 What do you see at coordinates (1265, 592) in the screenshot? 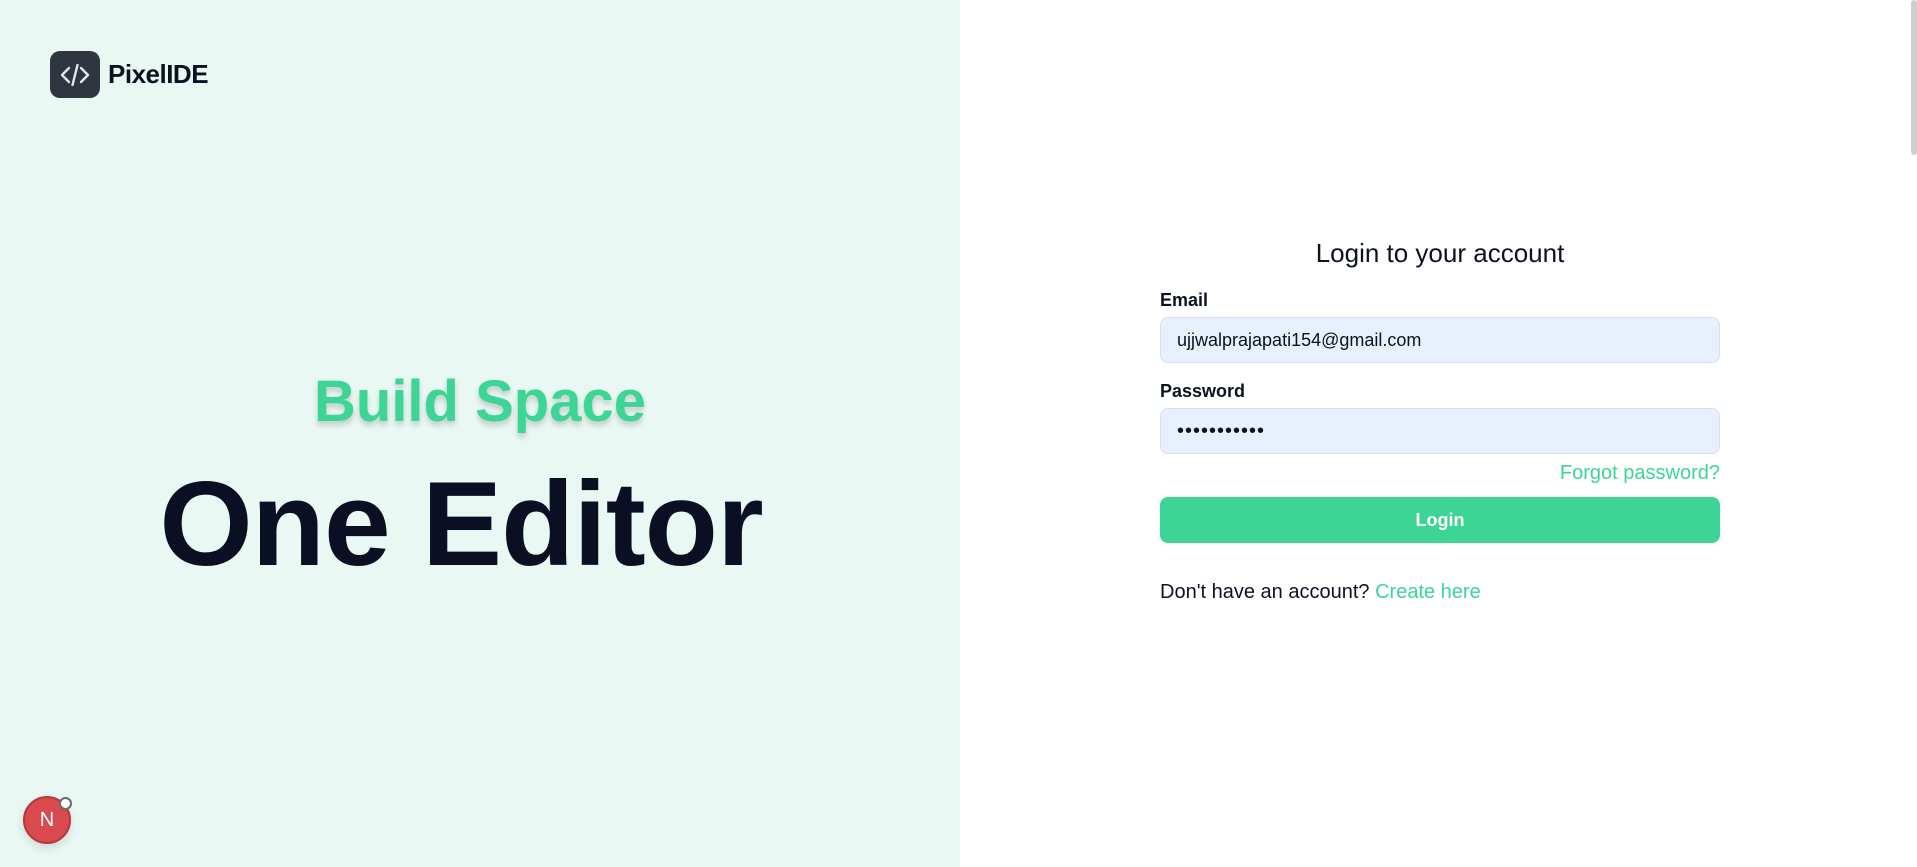
I see `signup-prompt: Don't have an account?` at bounding box center [1265, 592].